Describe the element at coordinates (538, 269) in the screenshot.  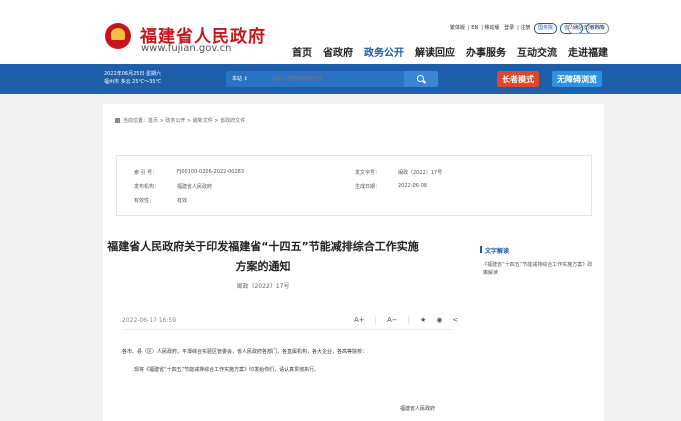
I see `interpretation-link: ·《福建省“十四五”节能减排综合工作实施方案》政策解读` at that location.